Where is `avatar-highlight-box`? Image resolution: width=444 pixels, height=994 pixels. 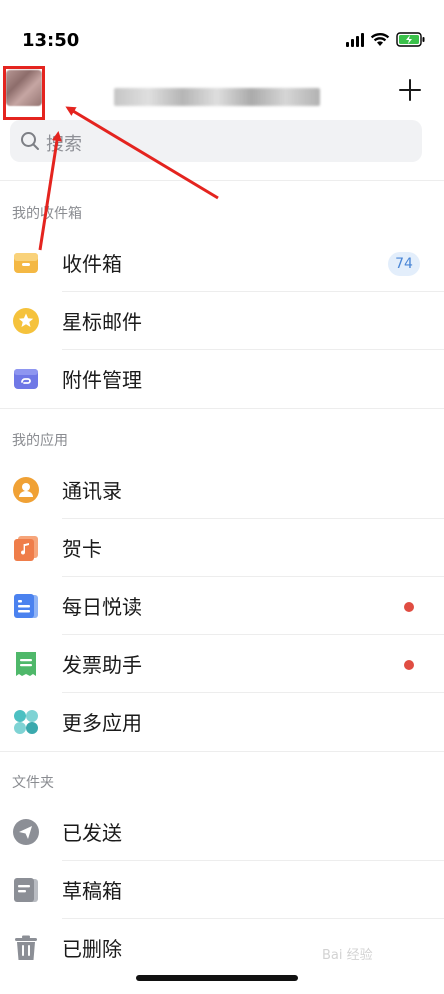
avatar-highlight-box is located at coordinates (24, 93).